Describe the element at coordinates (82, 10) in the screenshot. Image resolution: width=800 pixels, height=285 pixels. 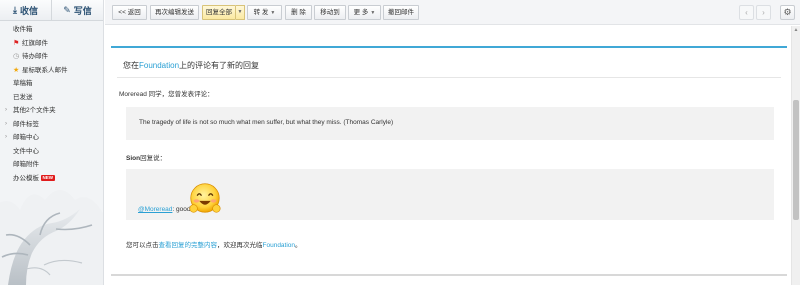
I see `compose-label: 写信` at that location.